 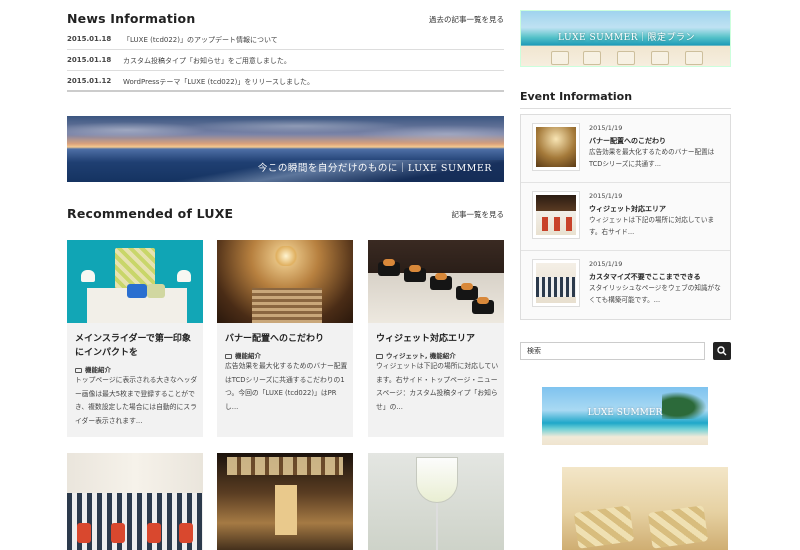 I want to click on news-date: 2015.01.12, so click(x=89, y=81).